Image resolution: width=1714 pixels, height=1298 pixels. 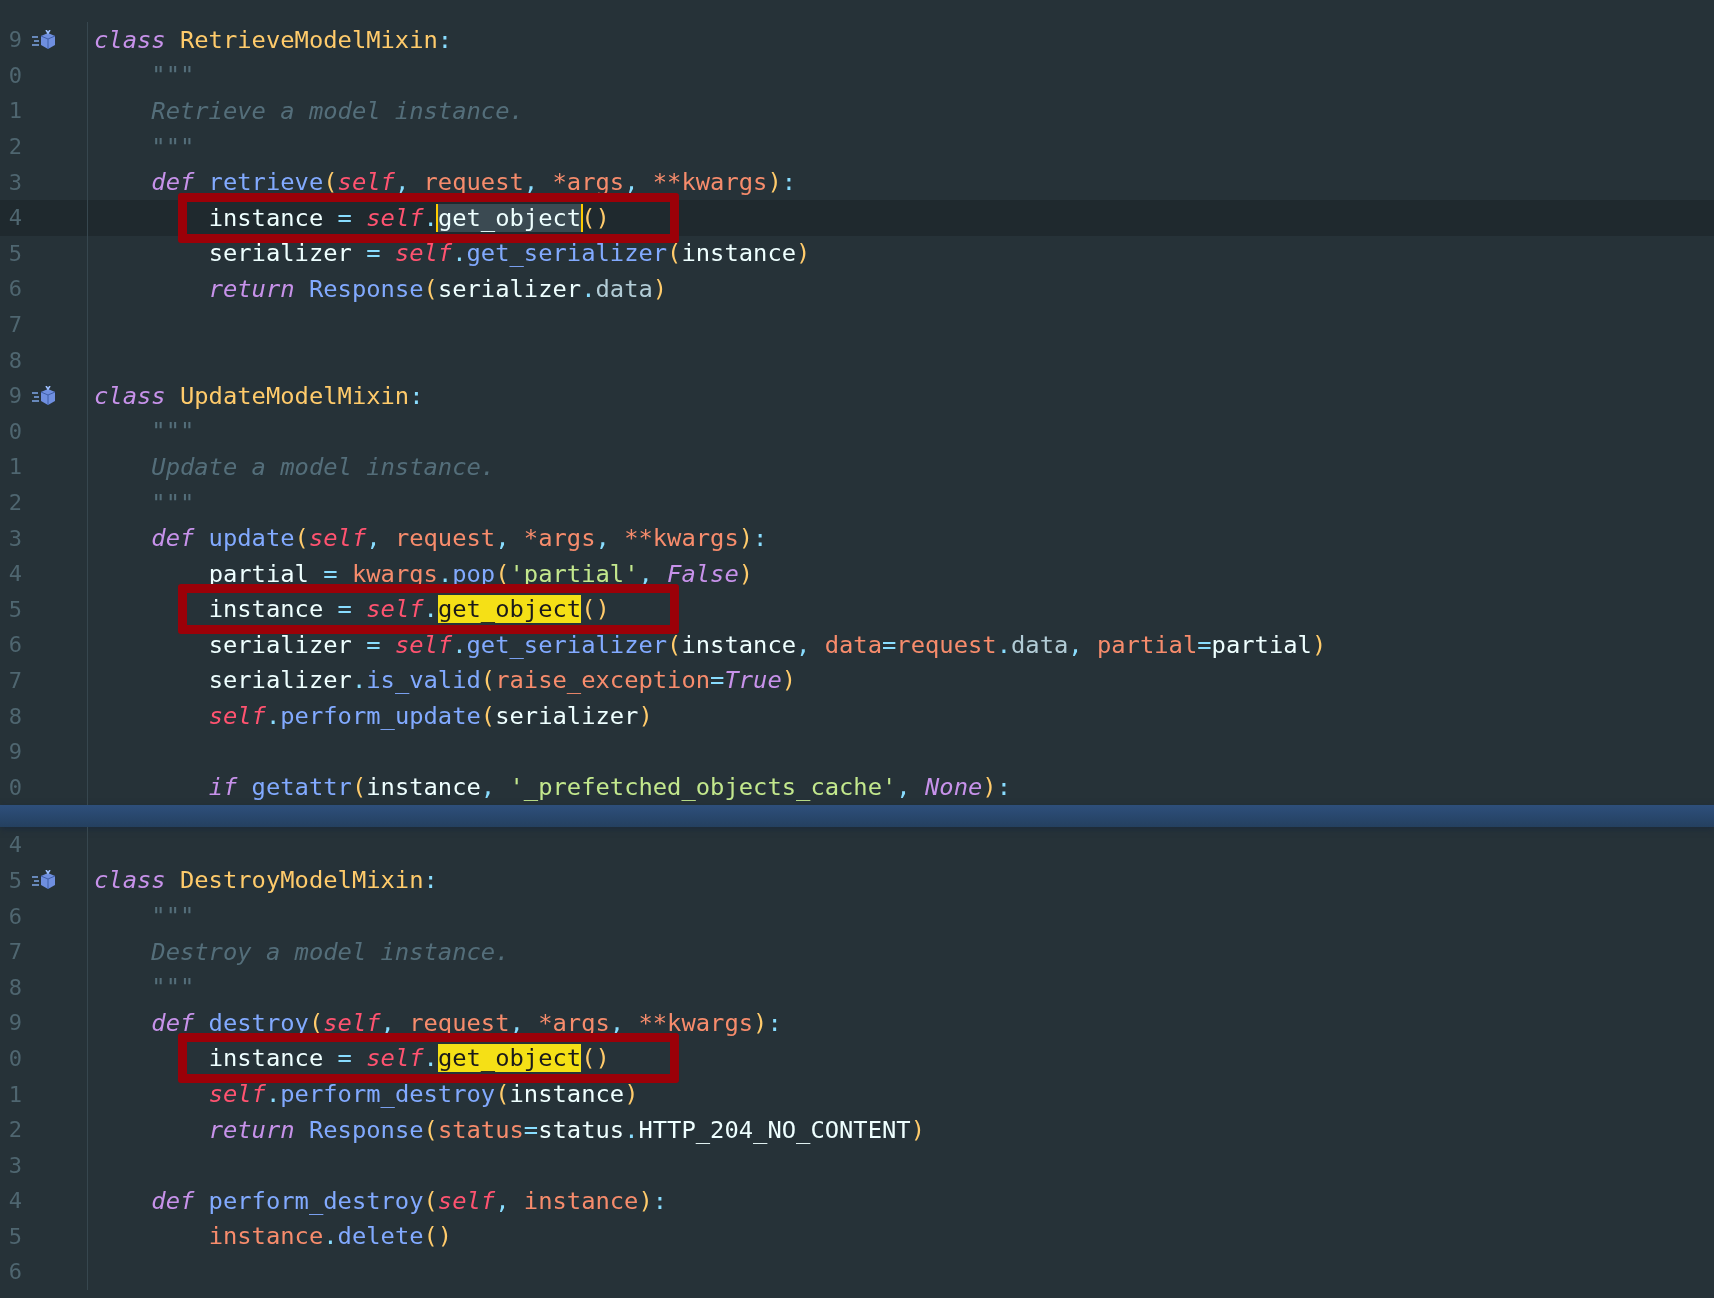 I want to click on code-line: self.perform_update(serializer), so click(x=430, y=716).